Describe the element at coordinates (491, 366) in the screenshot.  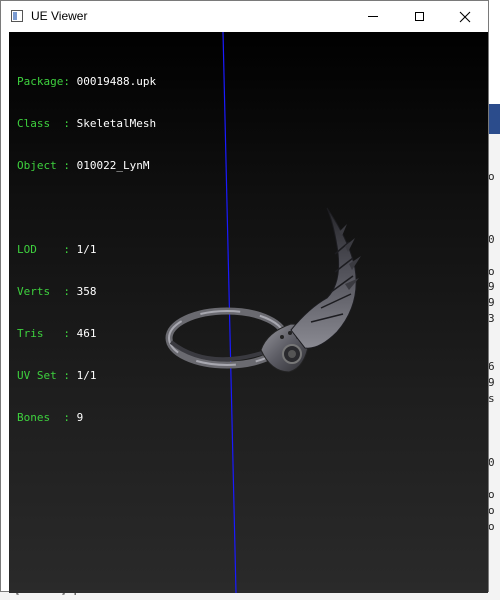
I see `console-fragment: 6` at that location.